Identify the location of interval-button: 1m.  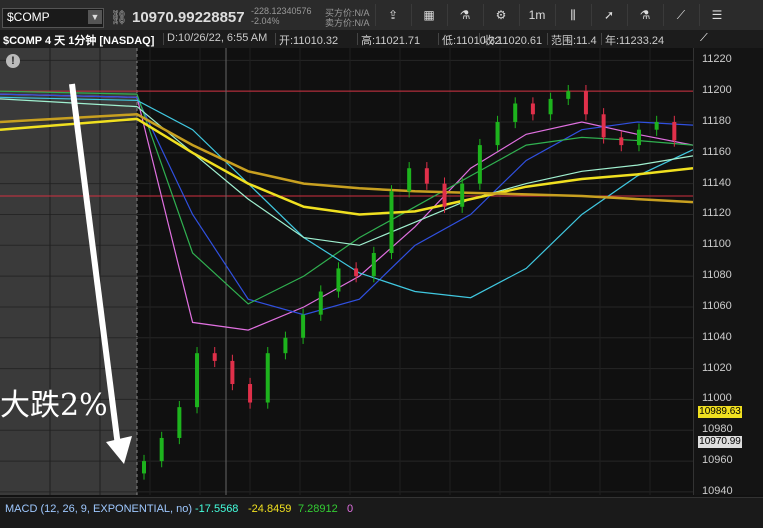
(536, 15).